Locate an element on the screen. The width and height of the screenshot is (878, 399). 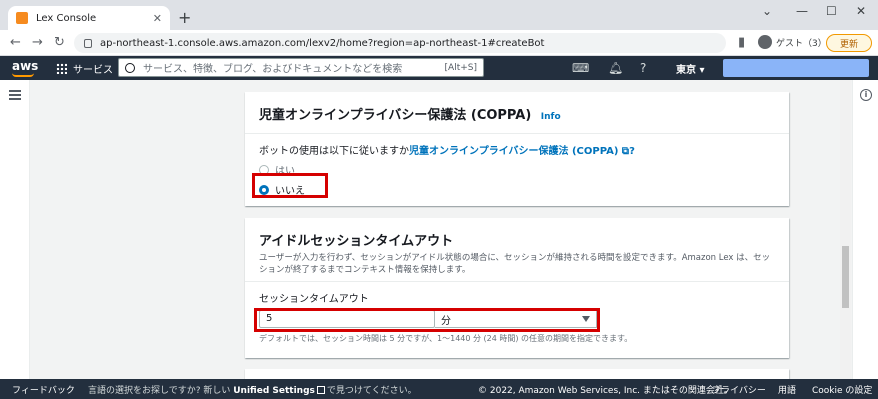
privacy-link: プライバシー is located at coordinates (739, 389).